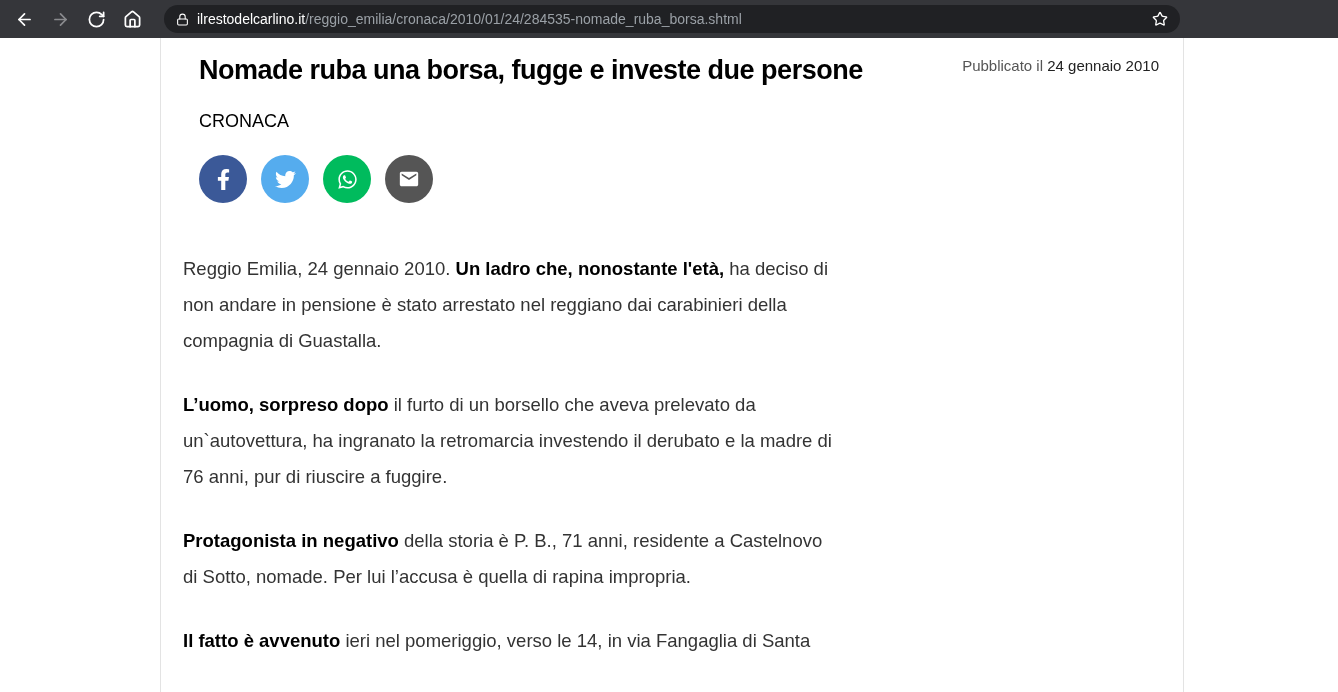 This screenshot has width=1338, height=692. What do you see at coordinates (409, 179) in the screenshot?
I see `email-share-button` at bounding box center [409, 179].